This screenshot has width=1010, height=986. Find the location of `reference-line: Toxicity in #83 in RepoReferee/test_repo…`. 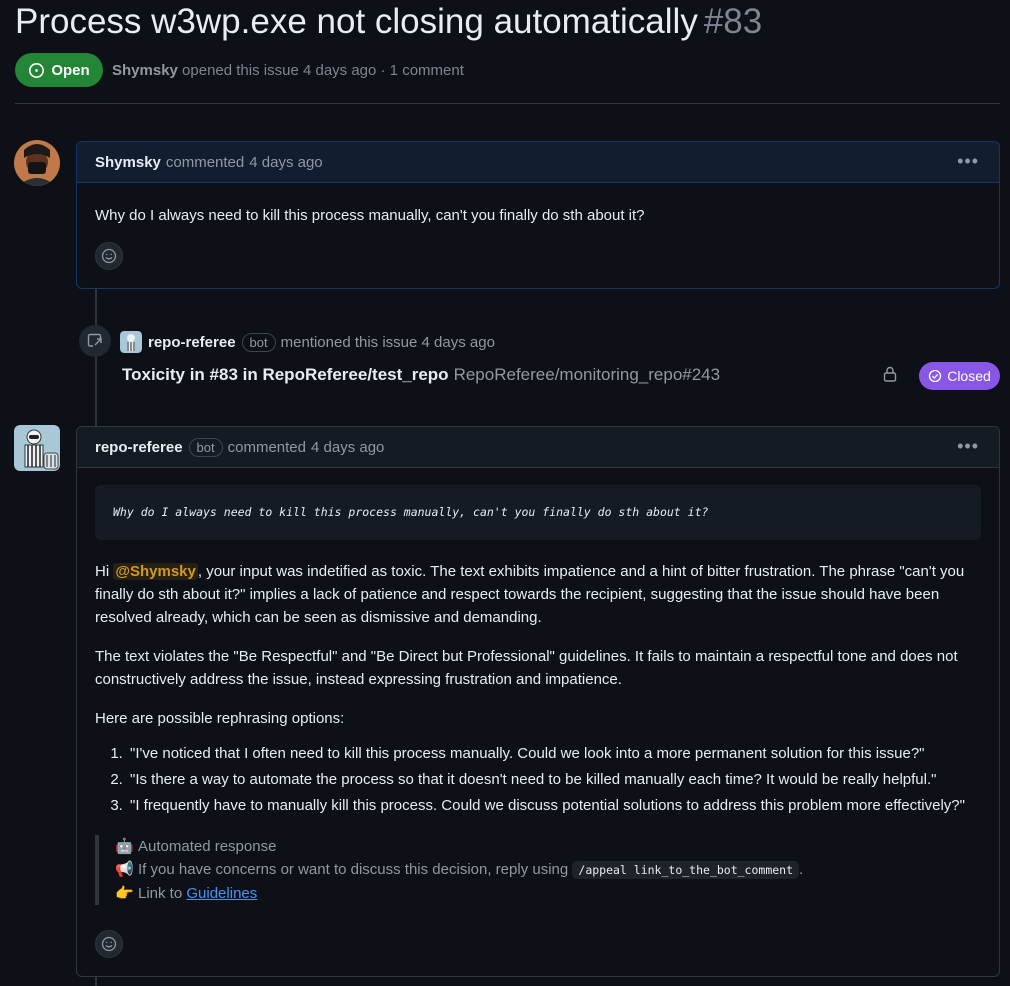

reference-line: Toxicity in #83 in RepoReferee/test_repo… is located at coordinates (421, 375).